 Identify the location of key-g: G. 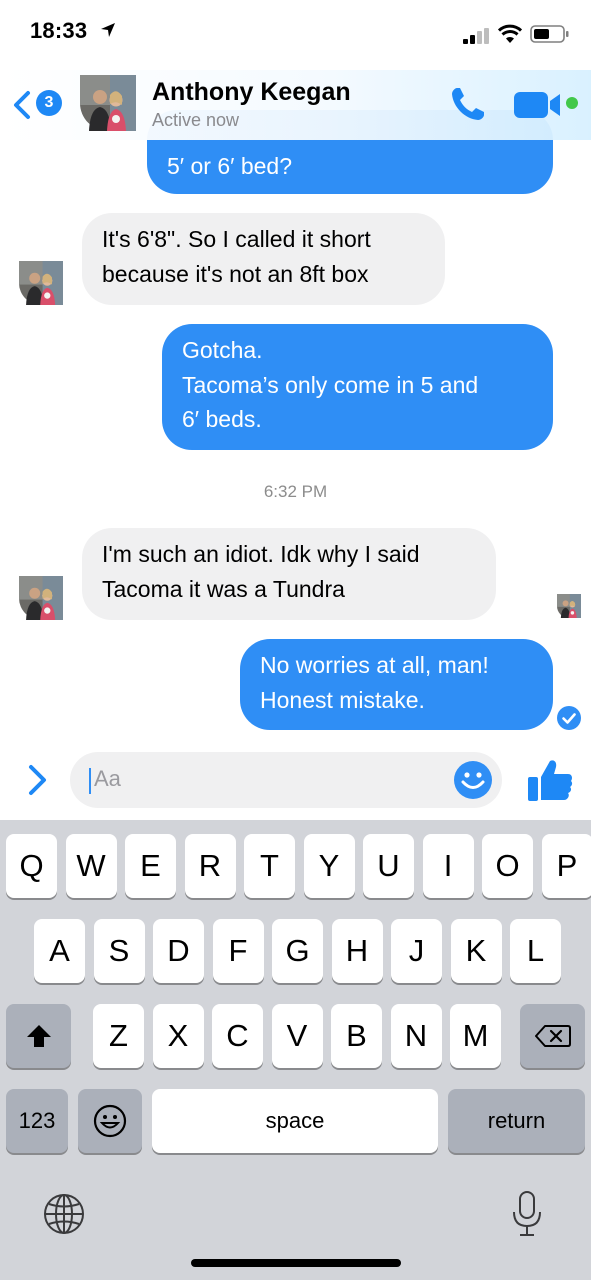
(297, 951).